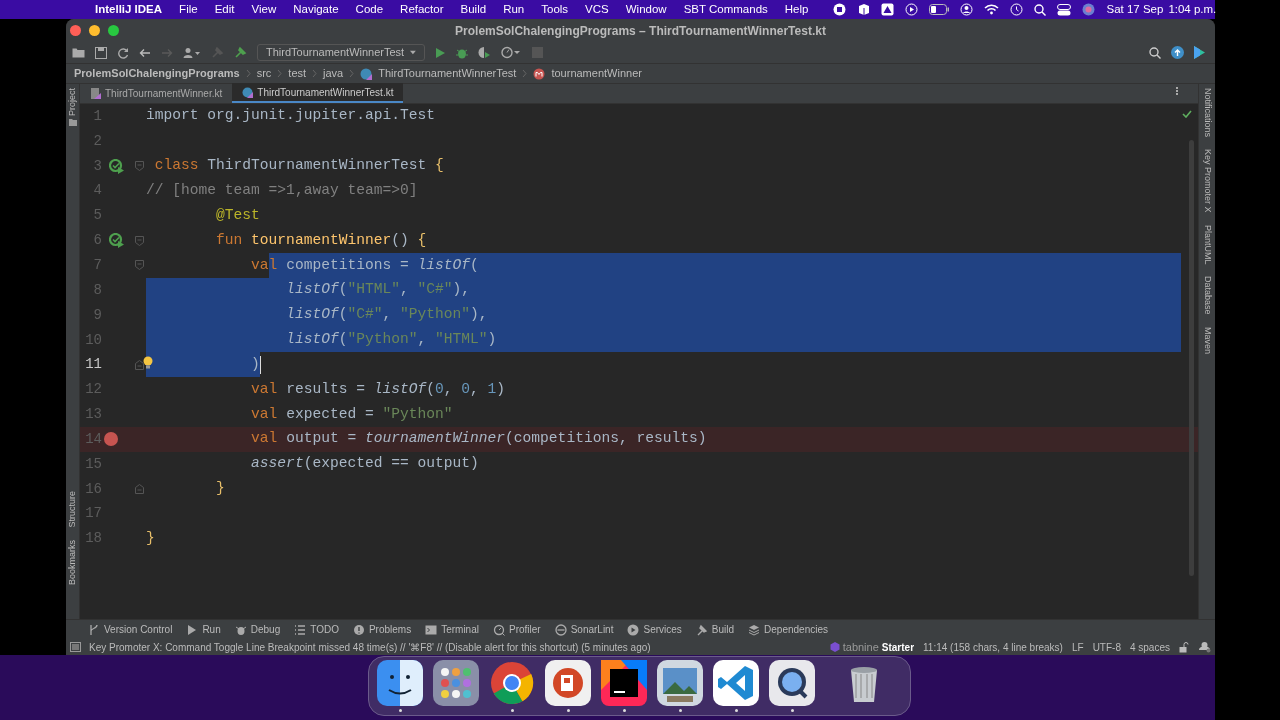 The image size is (1280, 720). I want to click on tool-window-tab: Database, so click(1207, 295).